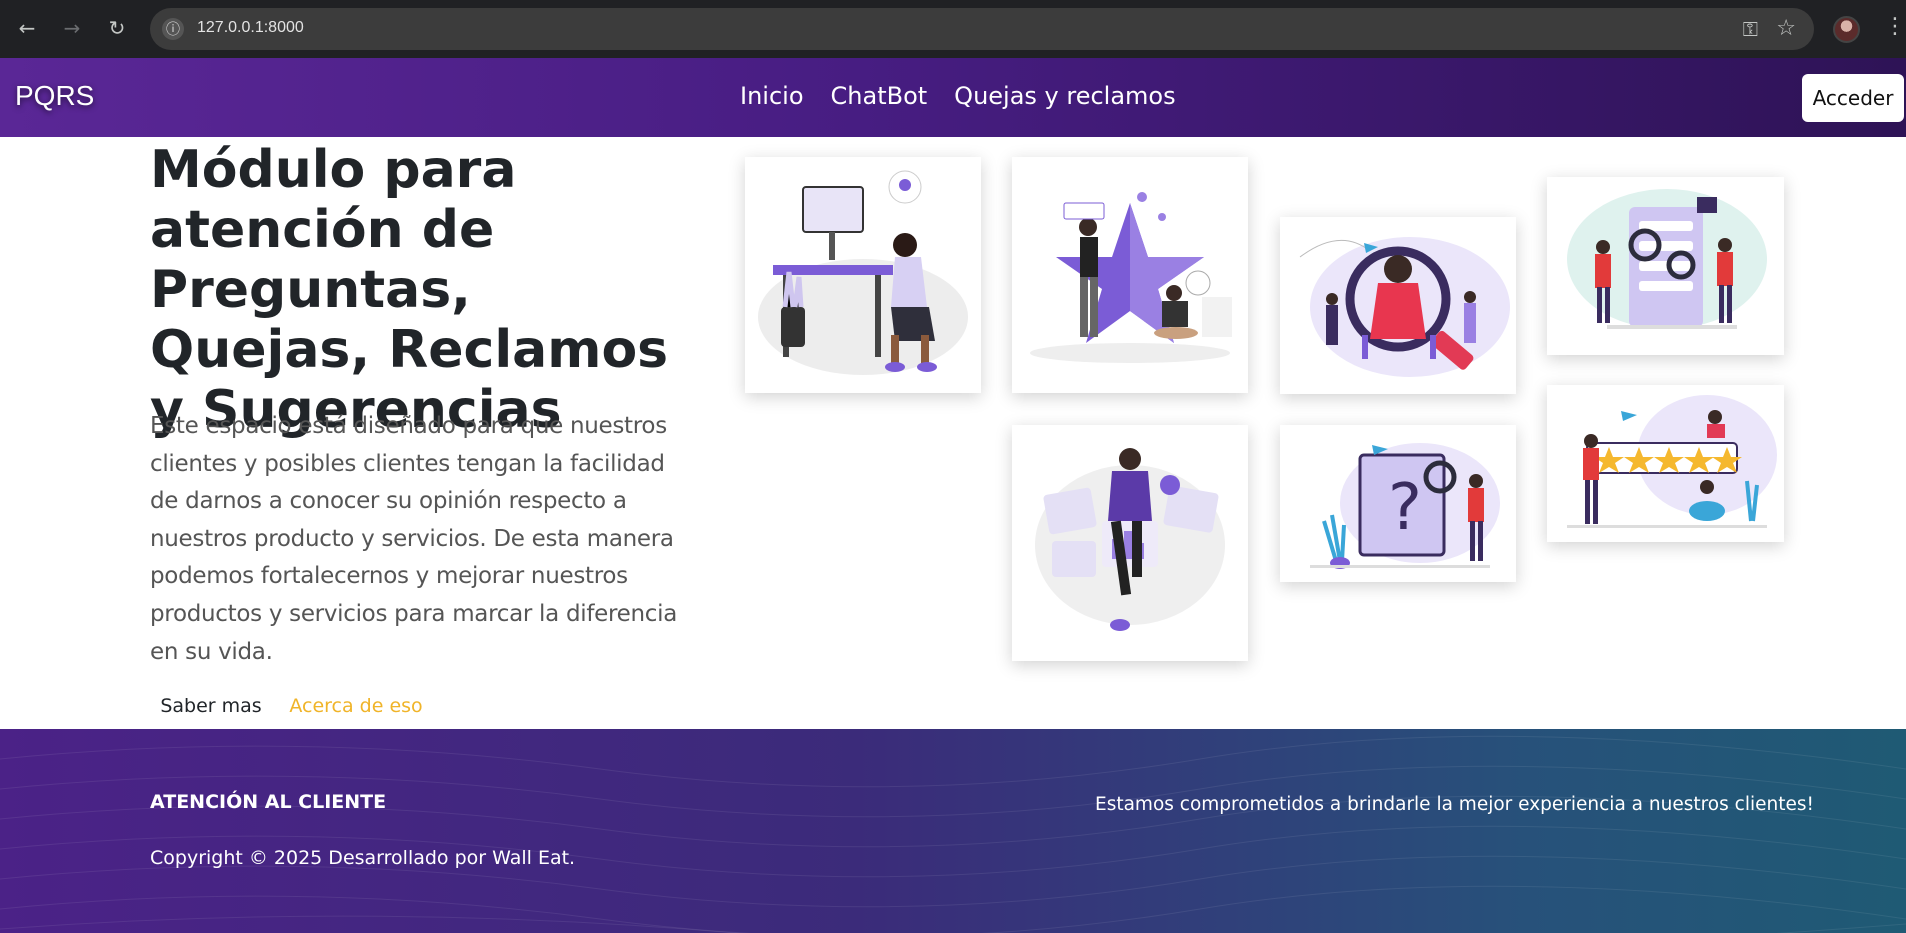 The width and height of the screenshot is (1906, 933). I want to click on forward-arrow-icon: →, so click(72, 28).